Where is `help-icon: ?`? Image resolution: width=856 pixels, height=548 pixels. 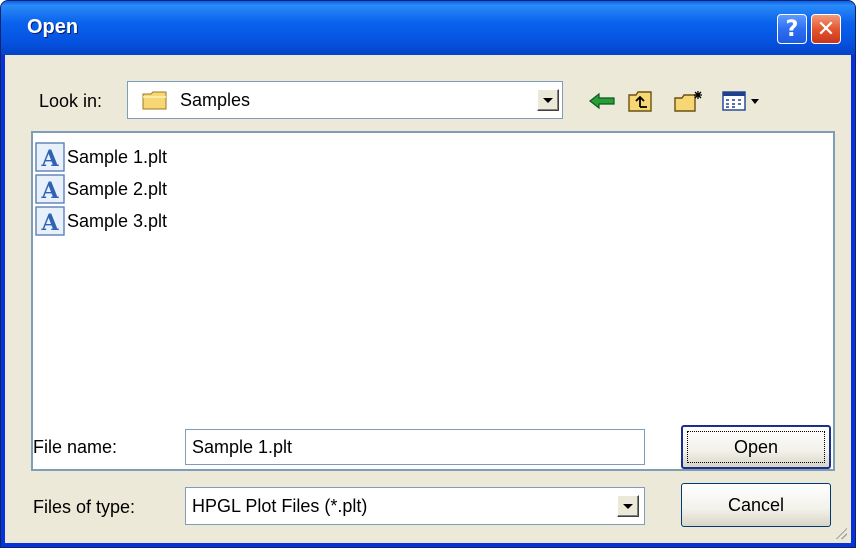 help-icon: ? is located at coordinates (792, 29).